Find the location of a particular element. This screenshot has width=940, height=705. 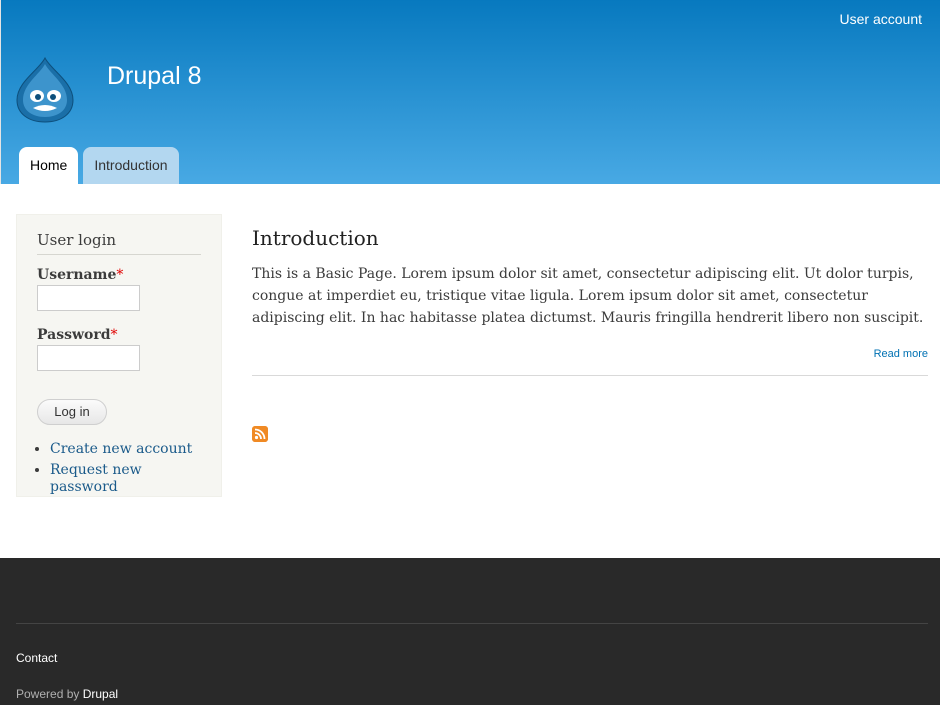

tab-home: Home is located at coordinates (49, 165).